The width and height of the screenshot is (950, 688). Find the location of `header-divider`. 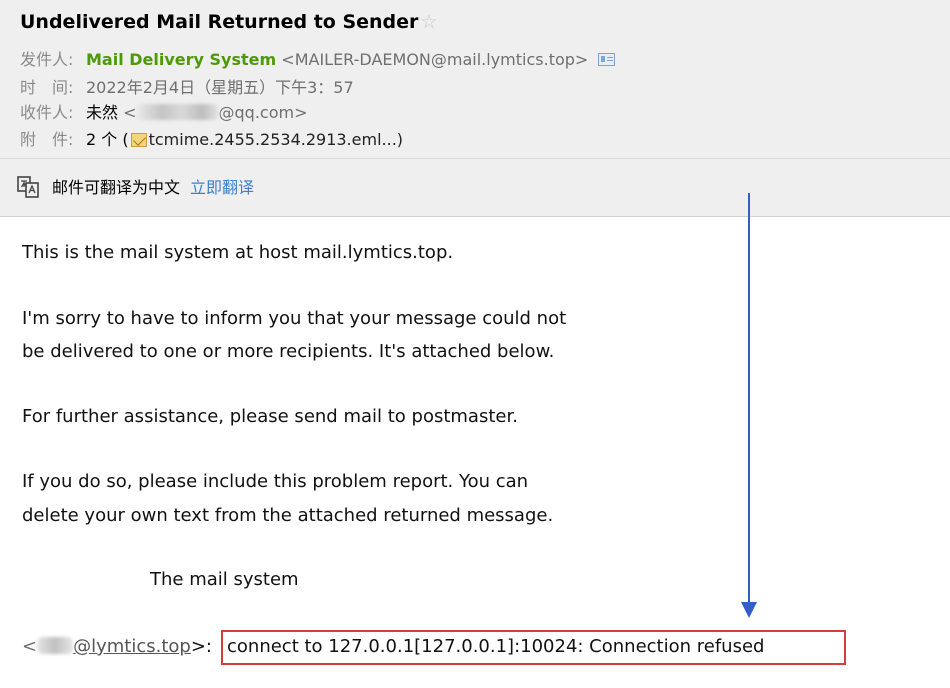

header-divider is located at coordinates (475, 158).